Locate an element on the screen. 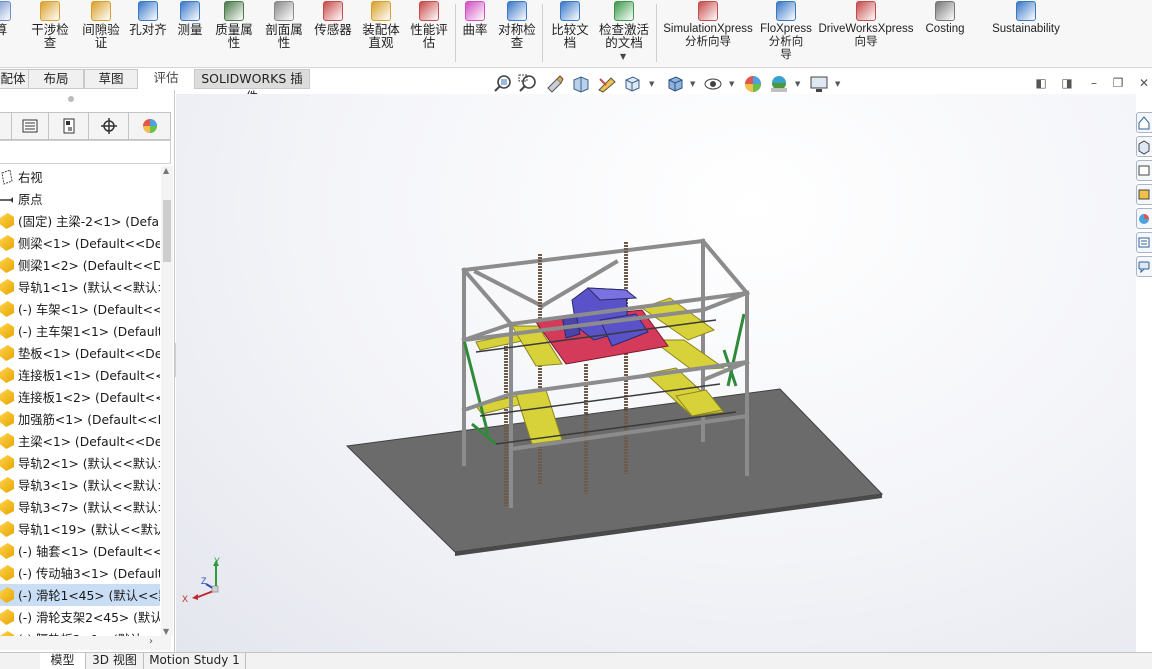  ribbon-button-12: 比较文 档 is located at coordinates (570, 33).